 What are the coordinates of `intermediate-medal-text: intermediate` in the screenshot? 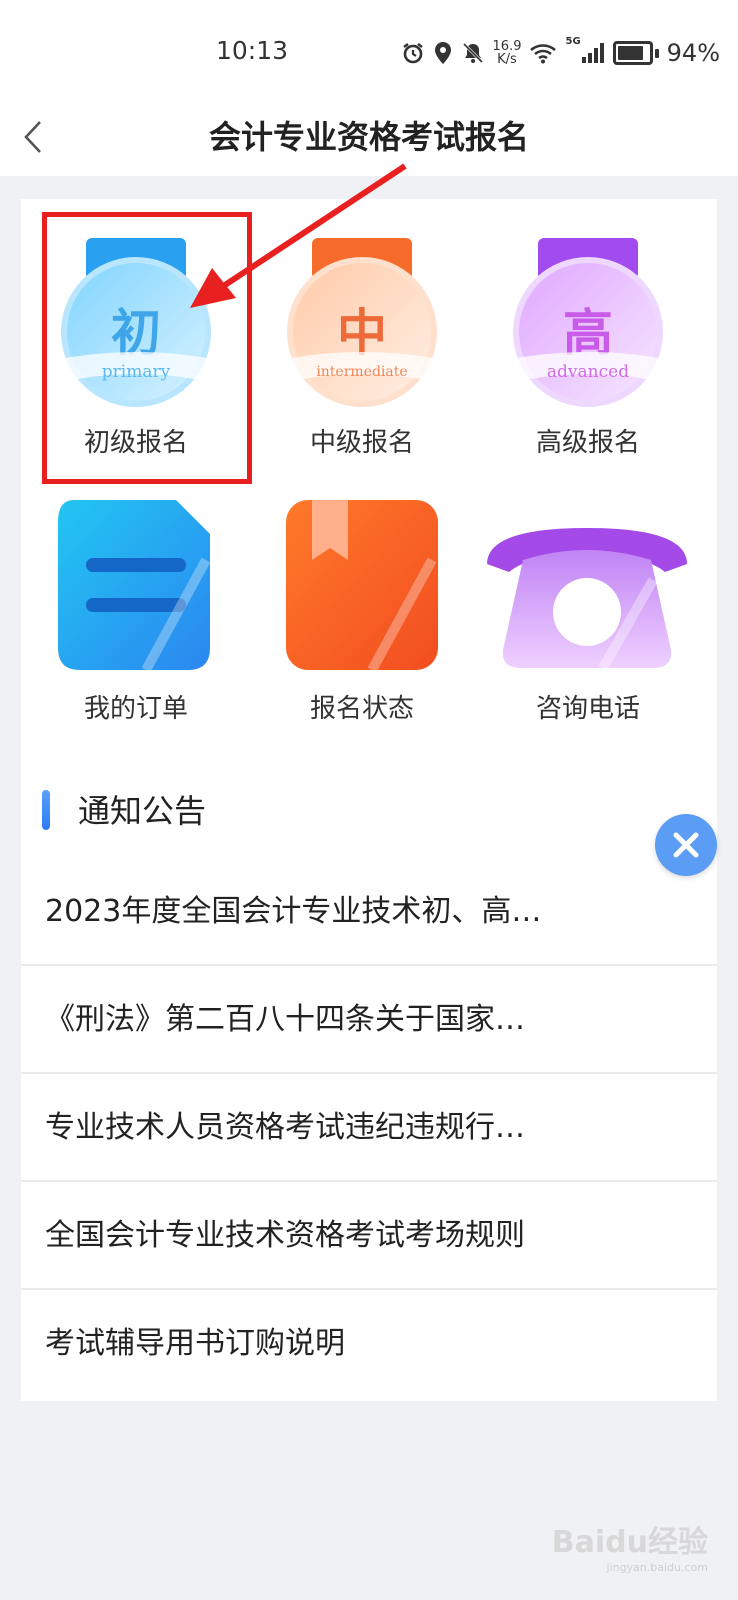 It's located at (361, 372).